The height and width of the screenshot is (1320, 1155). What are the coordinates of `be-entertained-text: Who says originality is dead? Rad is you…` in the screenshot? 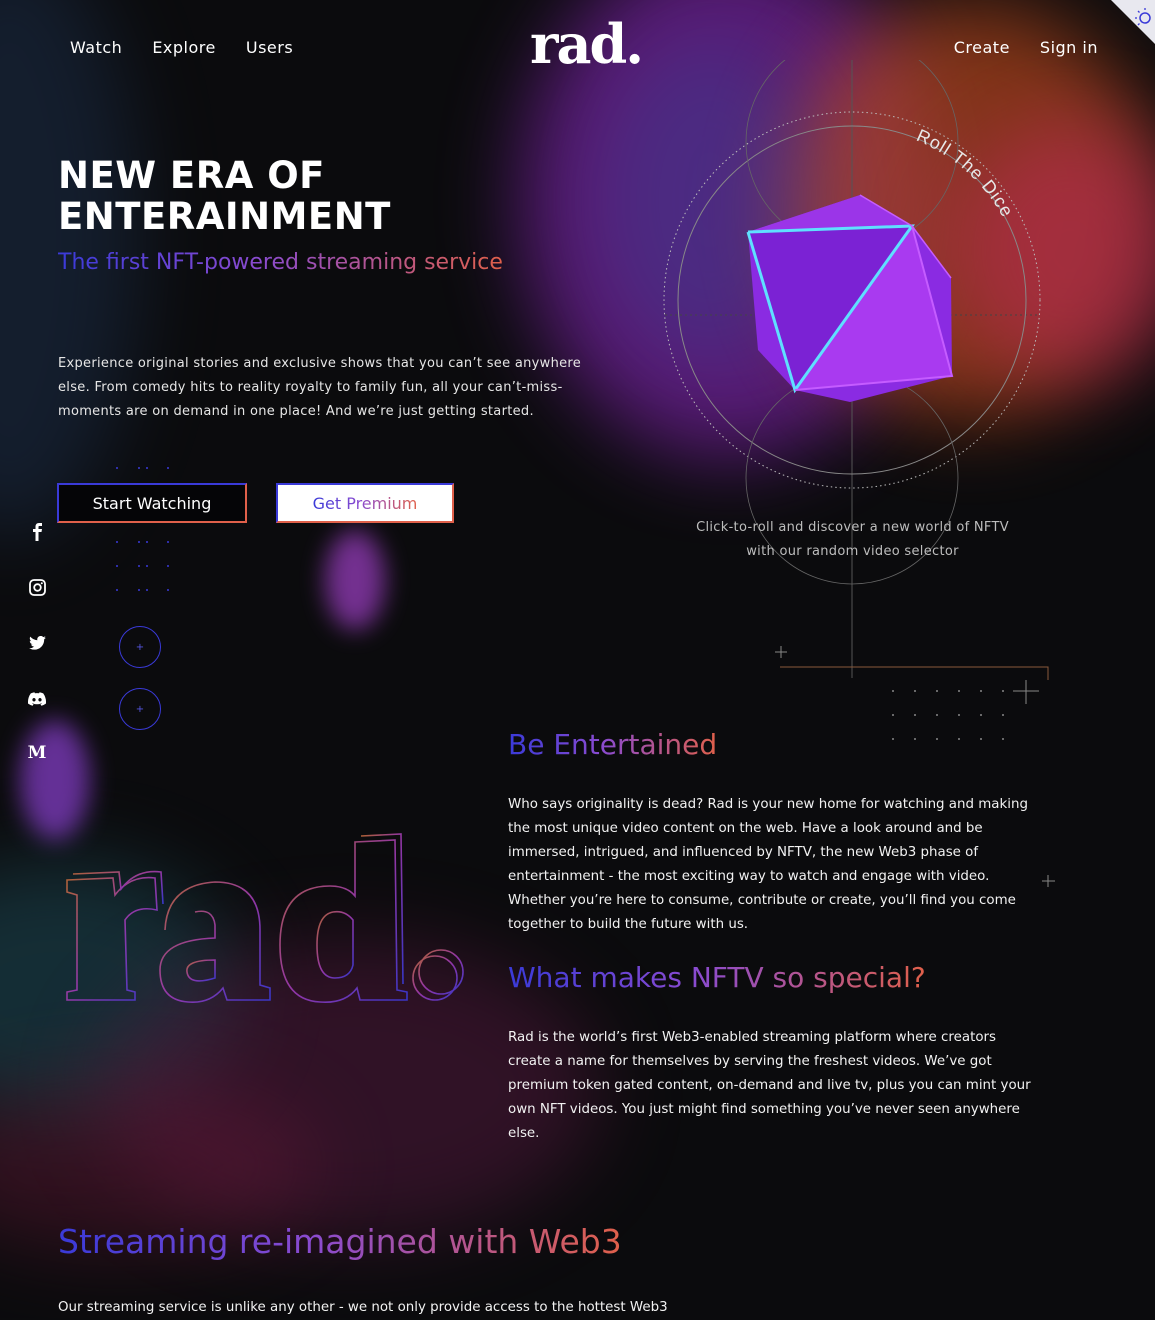 It's located at (768, 864).